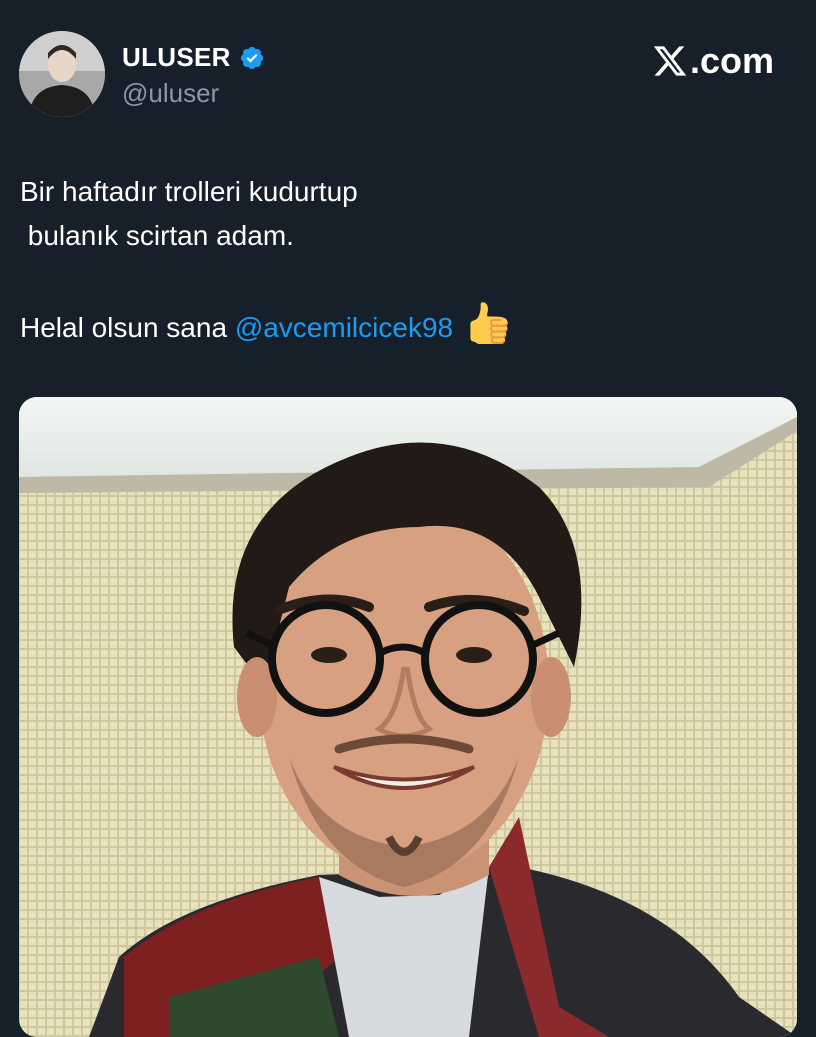 Image resolution: width=816 pixels, height=1037 pixels. Describe the element at coordinates (127, 327) in the screenshot. I see `tweet-line-3-prefix: Helal olsun sana` at that location.